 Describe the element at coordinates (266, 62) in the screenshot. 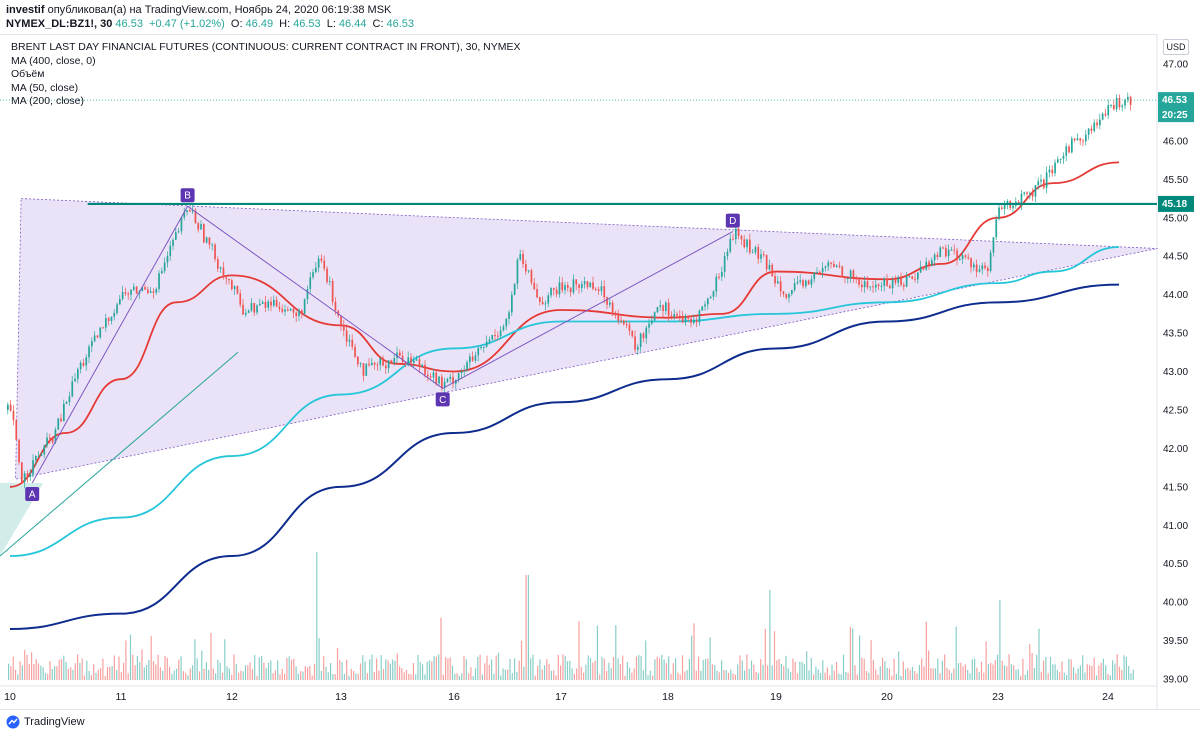

I see `legend-ma400: MA (400, close, 0)` at that location.